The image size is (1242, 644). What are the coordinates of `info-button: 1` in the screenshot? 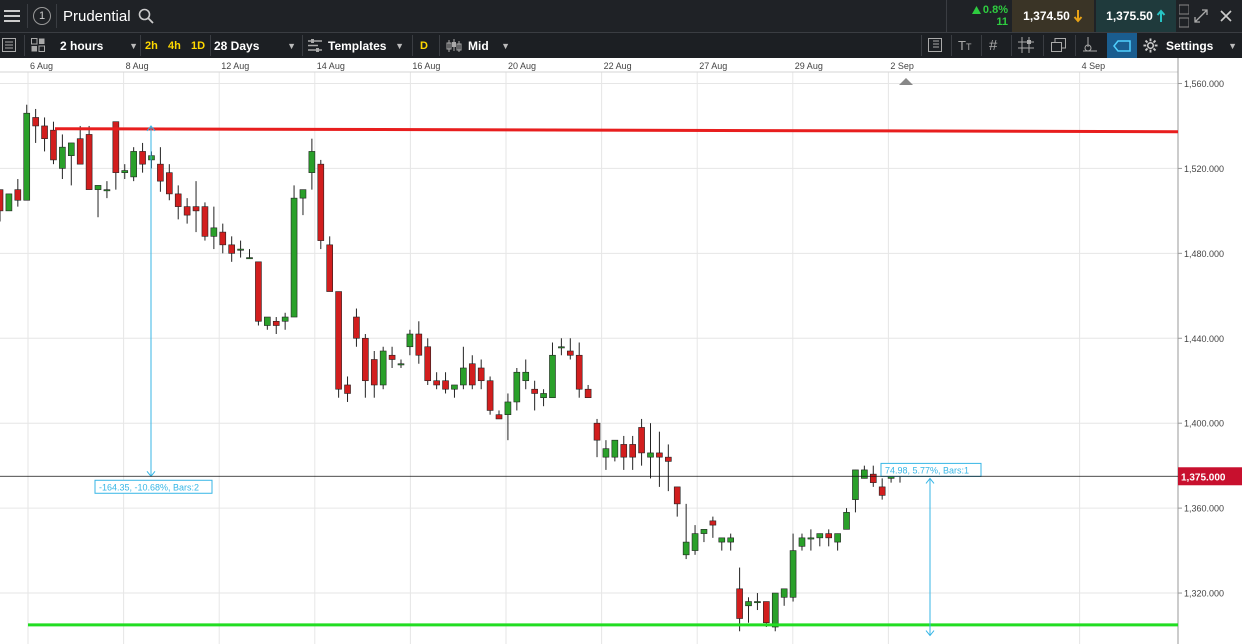 It's located at (42, 16).